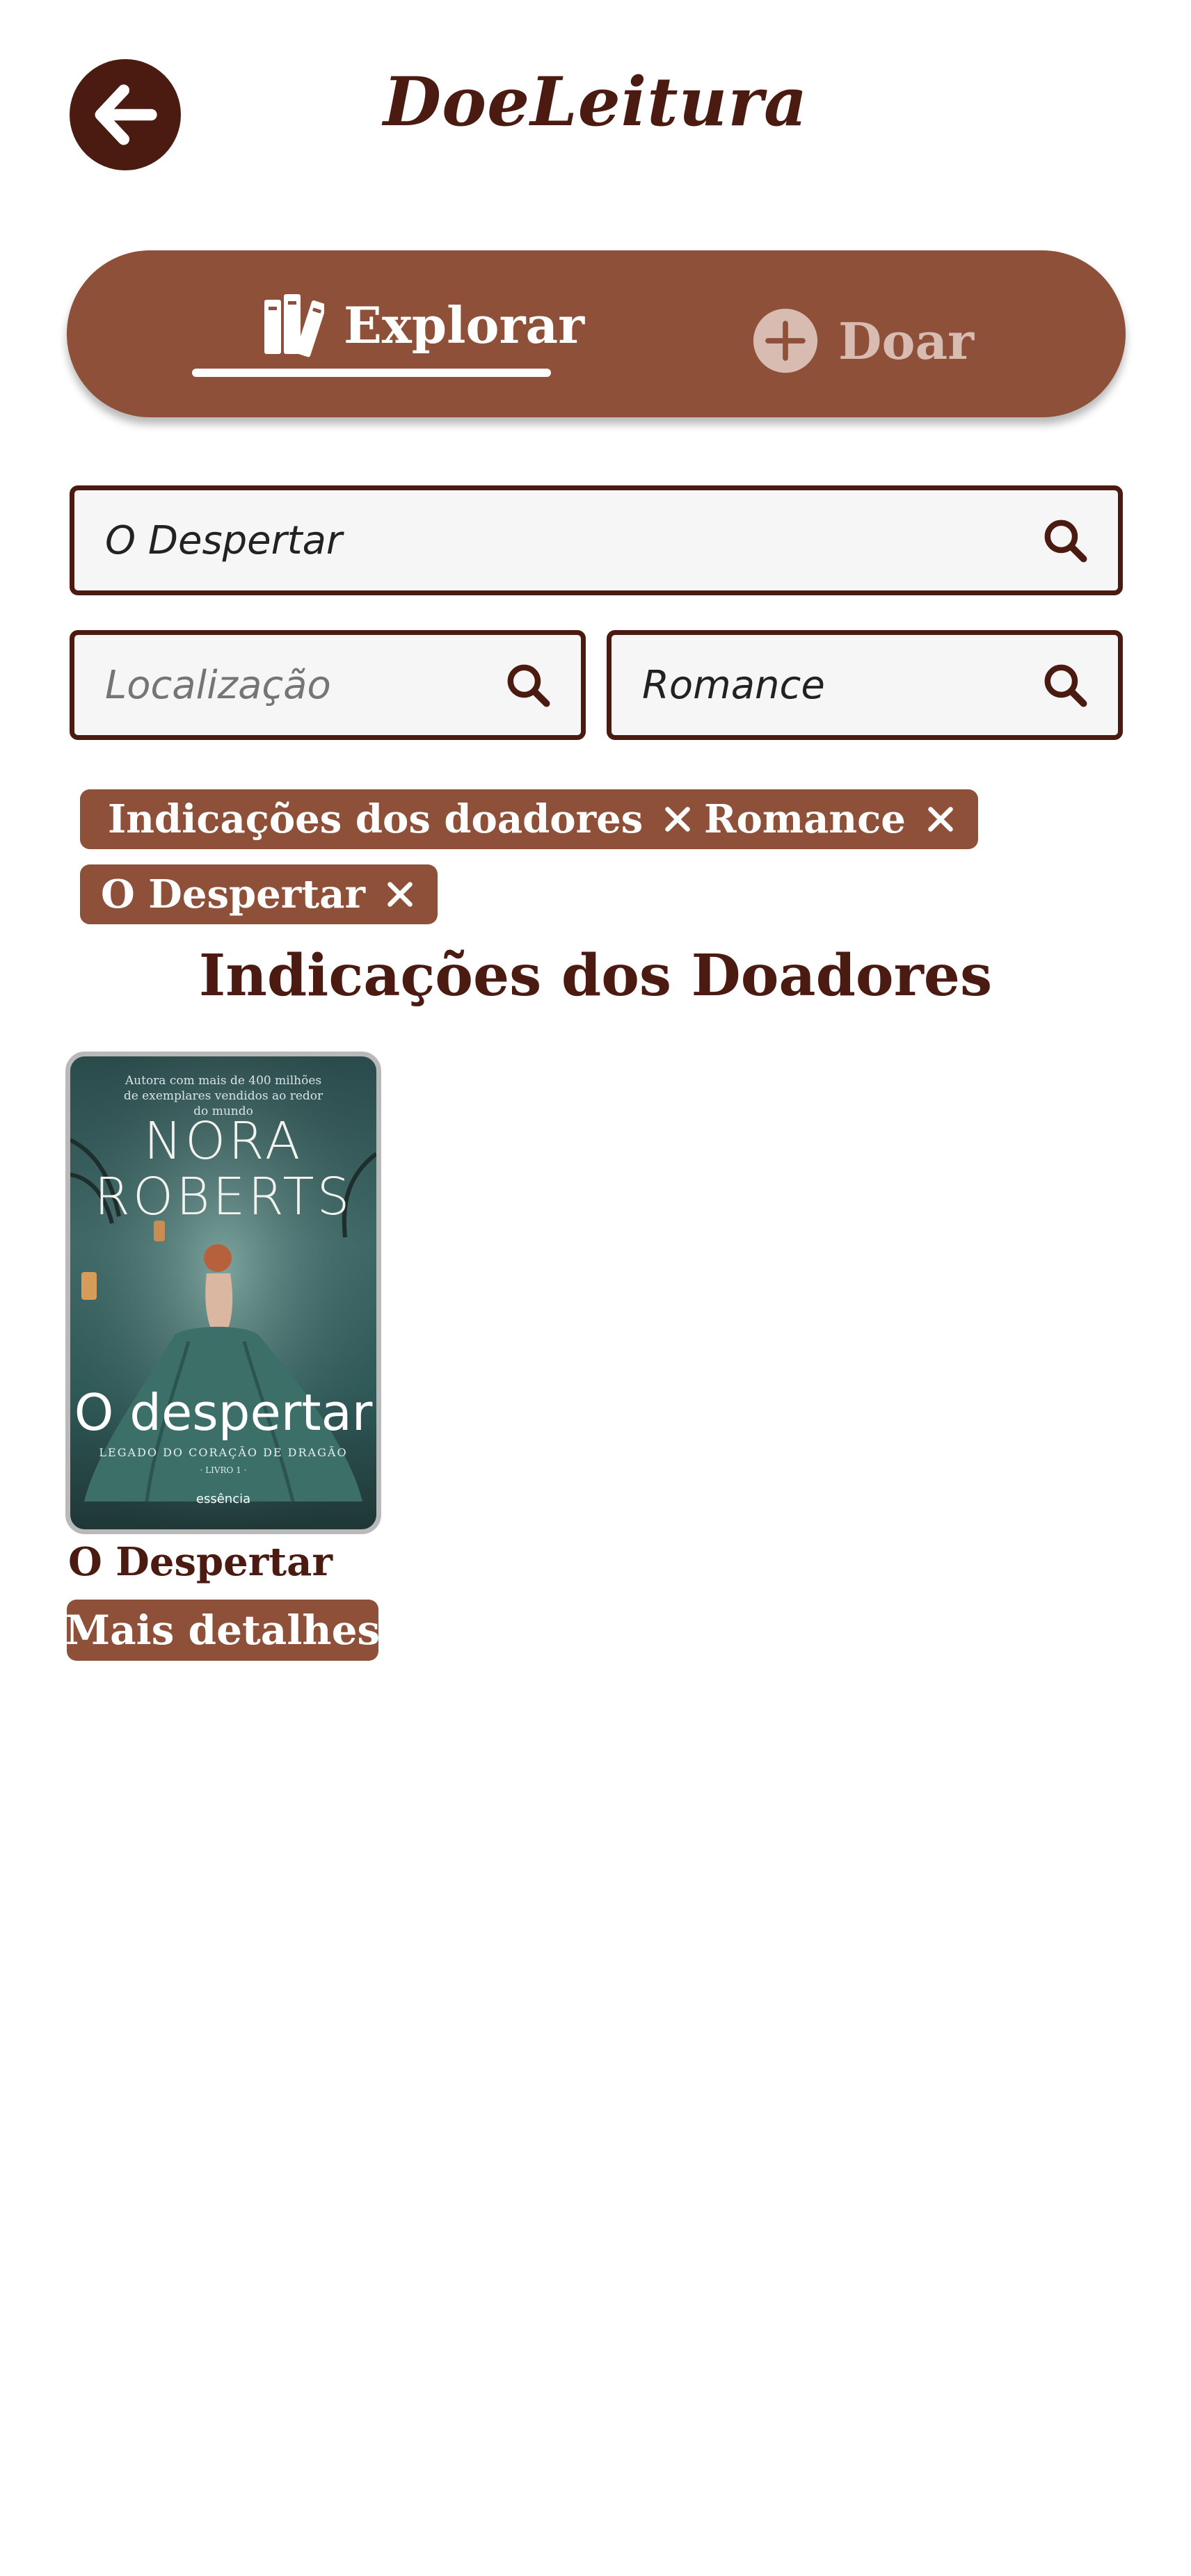 This screenshot has width=1191, height=2576. Describe the element at coordinates (371, 373) in the screenshot. I see `active-tab-indicator` at that location.